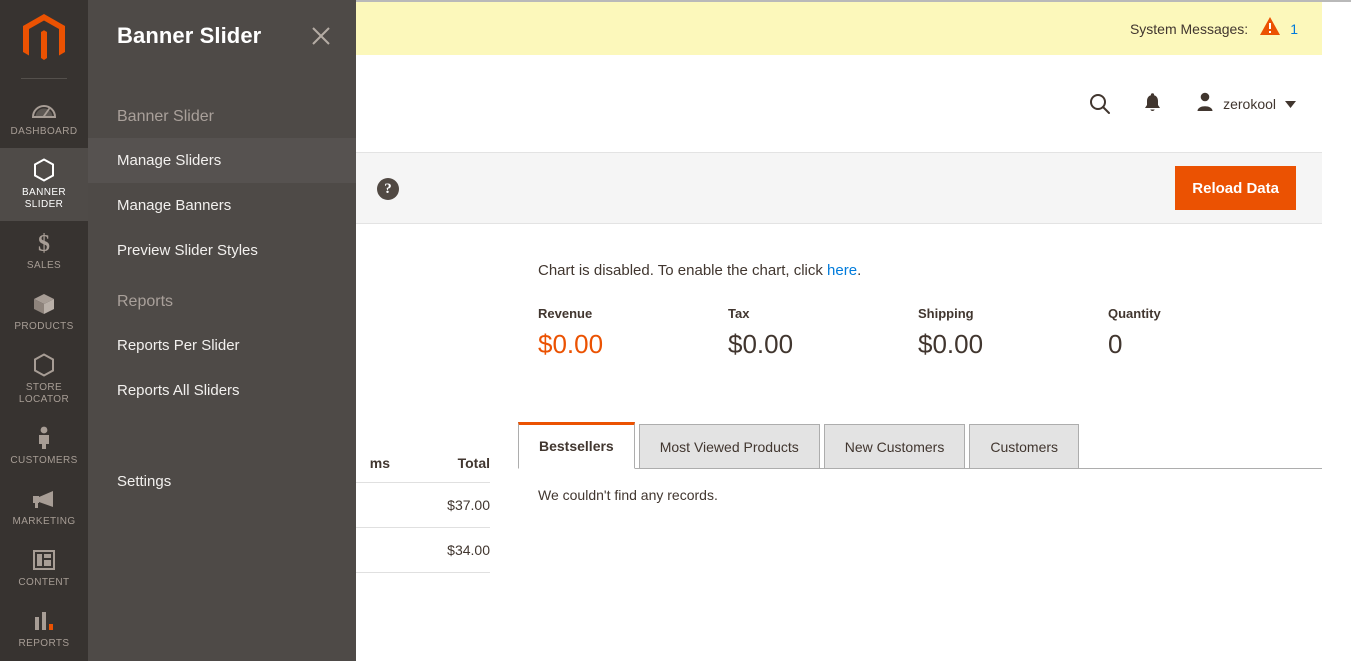 The width and height of the screenshot is (1351, 661). Describe the element at coordinates (44, 582) in the screenshot. I see `sidebar-label-content: Content` at that location.